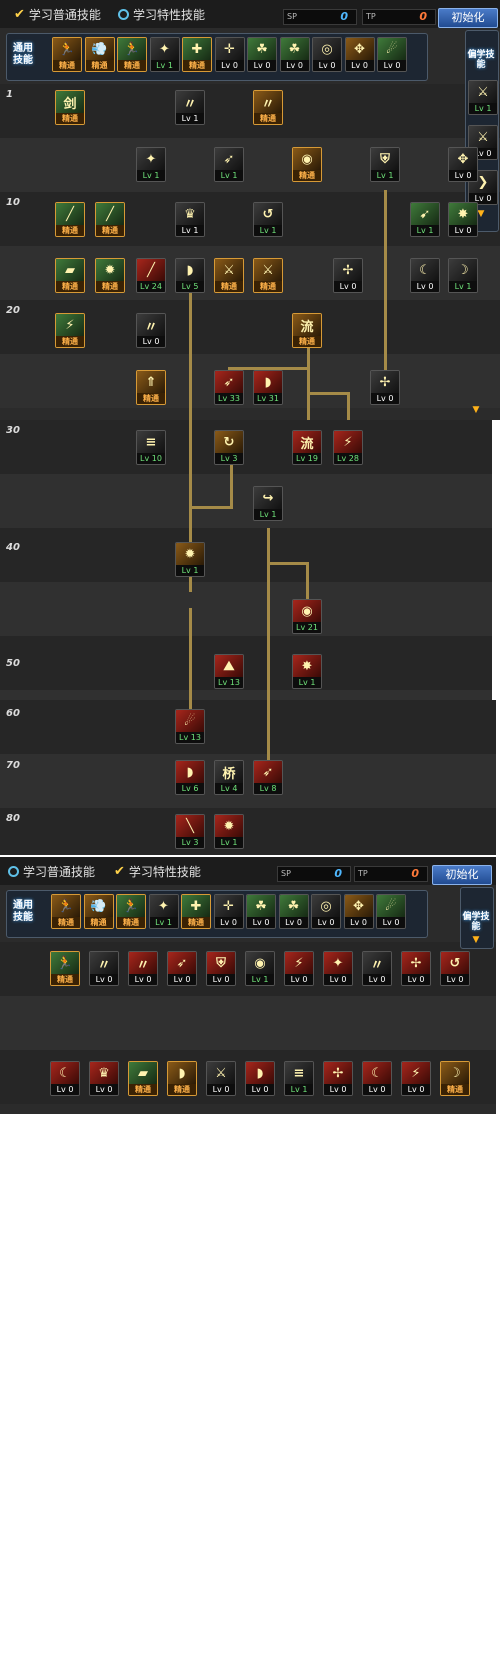 Image resolution: width=500 pixels, height=1672 pixels. I want to click on skill-slot: 剑精通, so click(70, 107).